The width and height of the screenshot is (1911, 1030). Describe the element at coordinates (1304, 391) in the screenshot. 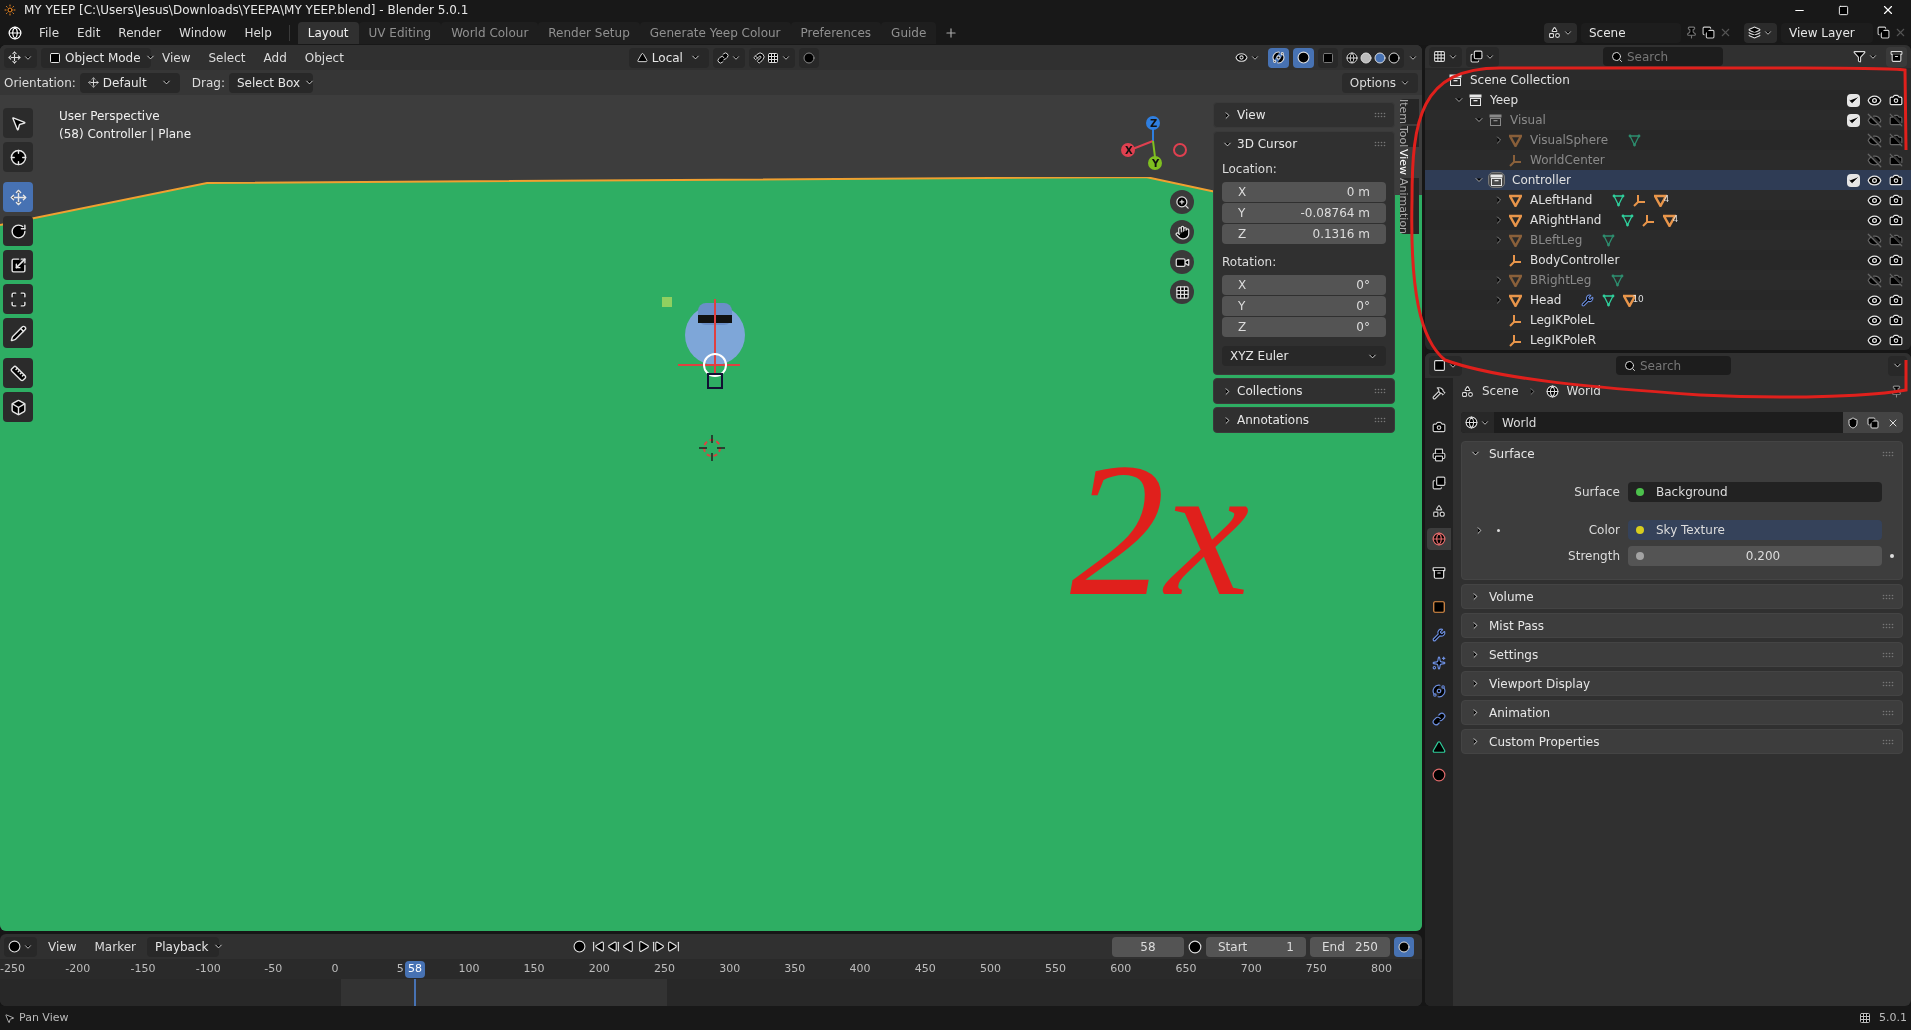

I see `panel-header: Collections` at that location.